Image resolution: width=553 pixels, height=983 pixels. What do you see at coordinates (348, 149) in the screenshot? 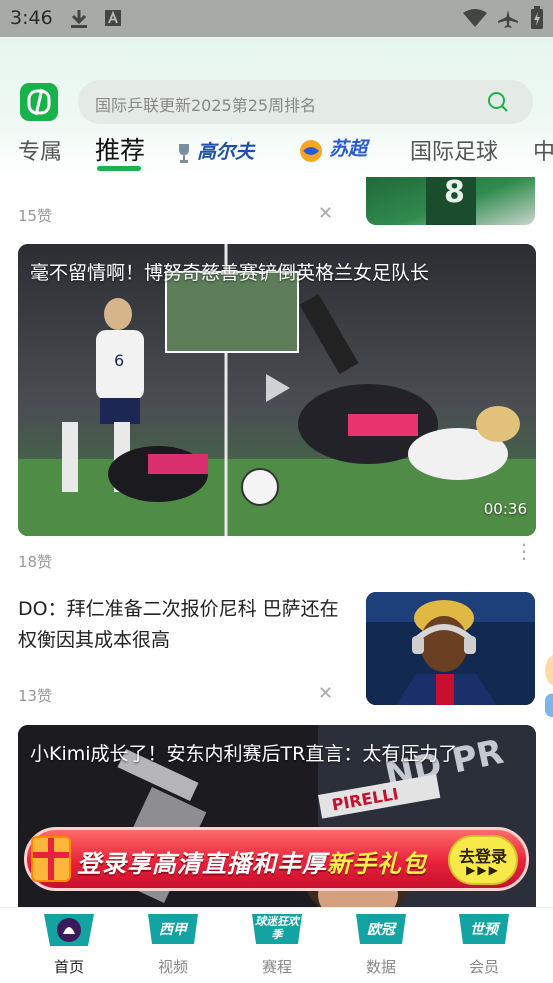
I see `tab-su-super-label: 苏超` at bounding box center [348, 149].